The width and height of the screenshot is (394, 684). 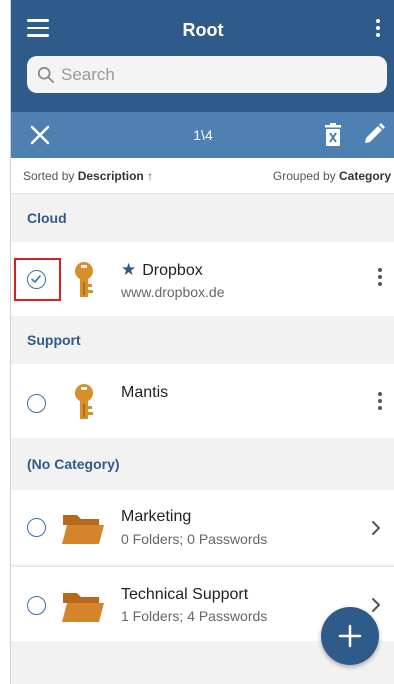 I want to click on sorted-by-label: Sorted by, so click(x=49, y=176).